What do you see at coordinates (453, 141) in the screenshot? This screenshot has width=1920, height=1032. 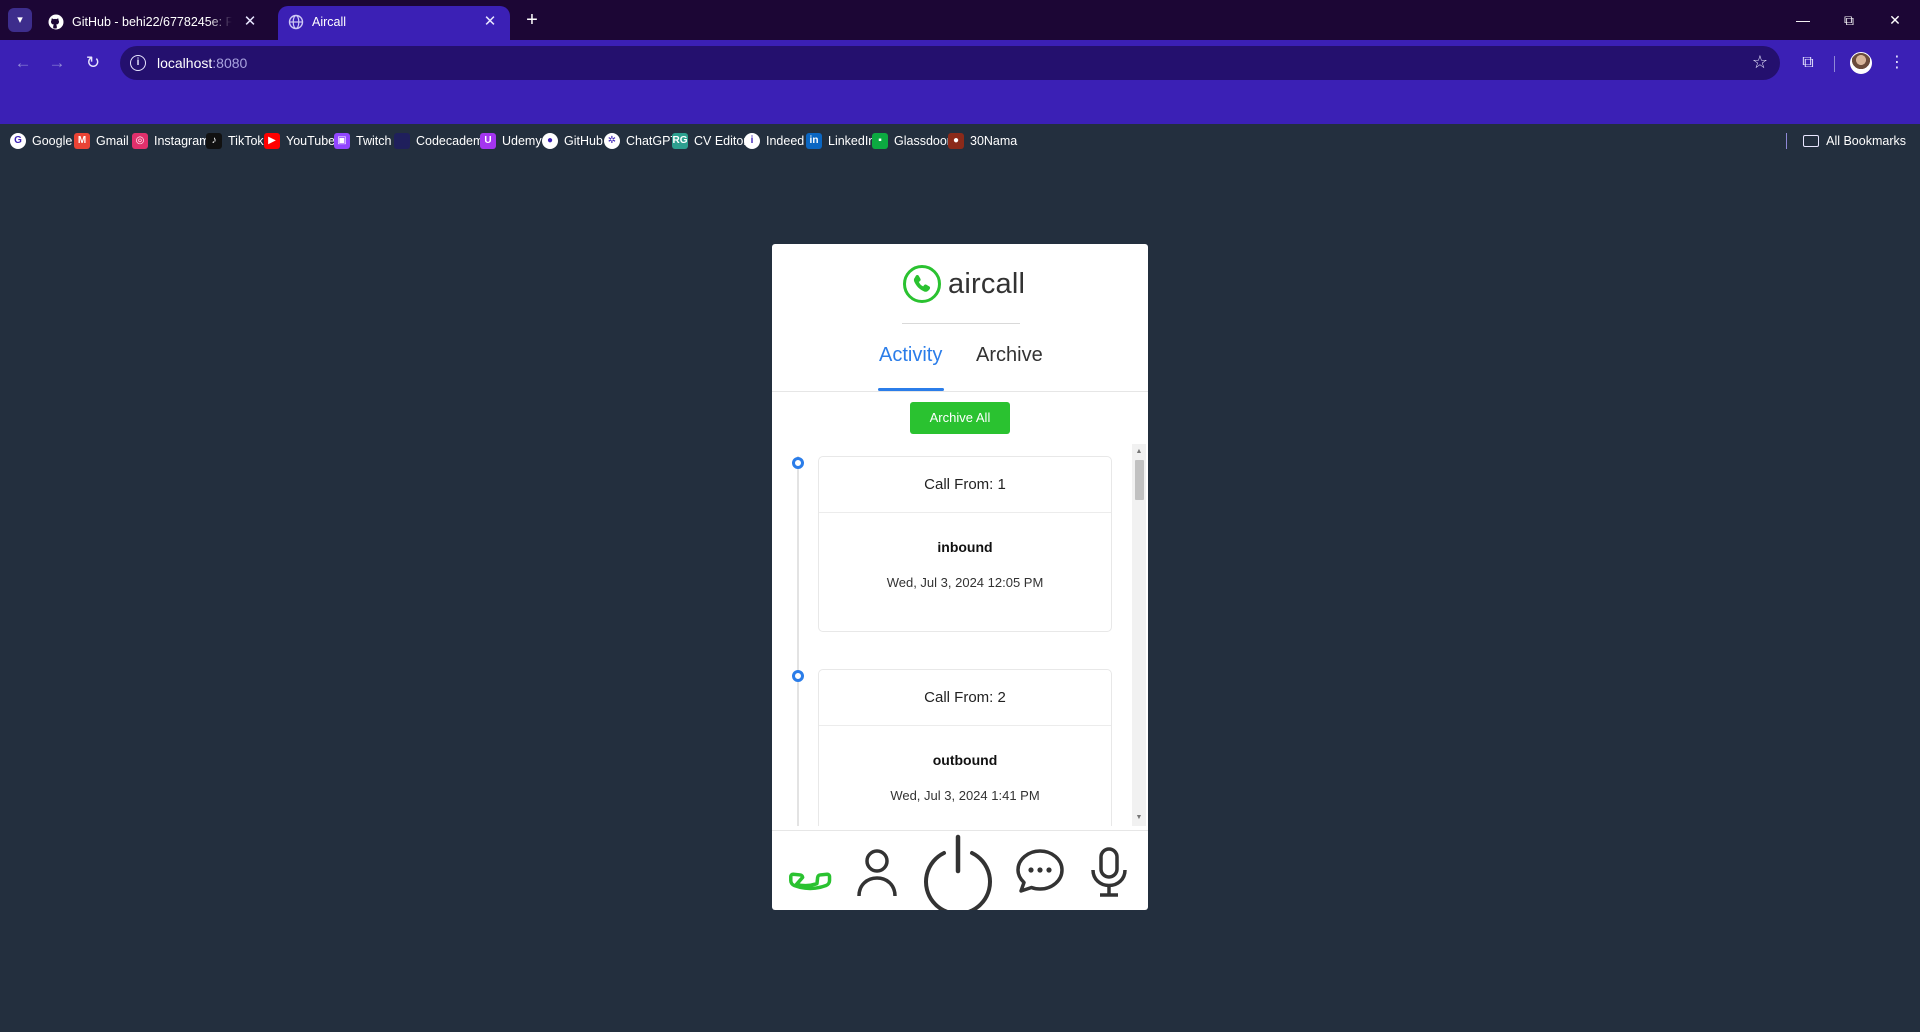 I see `bookmark-label: Codecademy` at bounding box center [453, 141].